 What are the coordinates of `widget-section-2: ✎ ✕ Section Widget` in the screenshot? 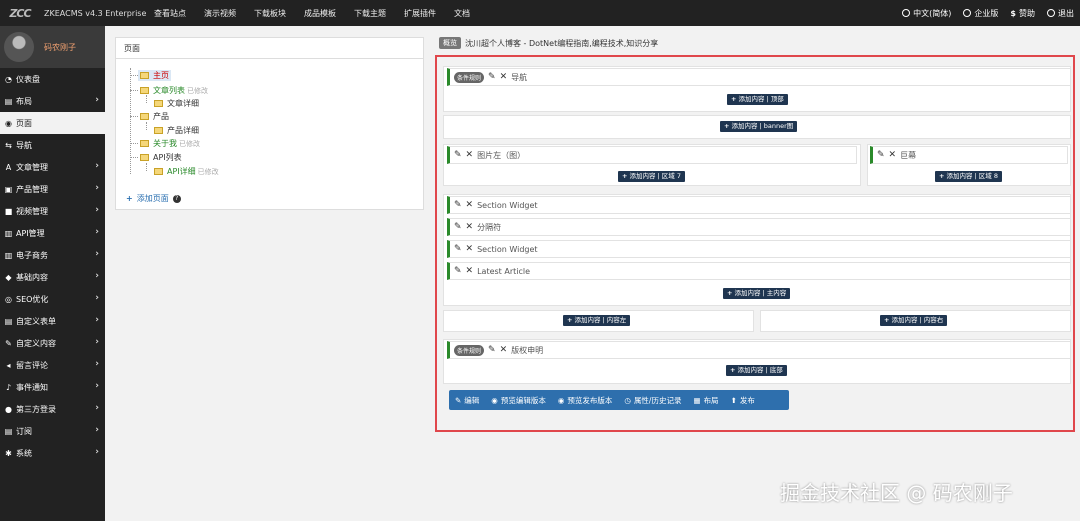 It's located at (759, 249).